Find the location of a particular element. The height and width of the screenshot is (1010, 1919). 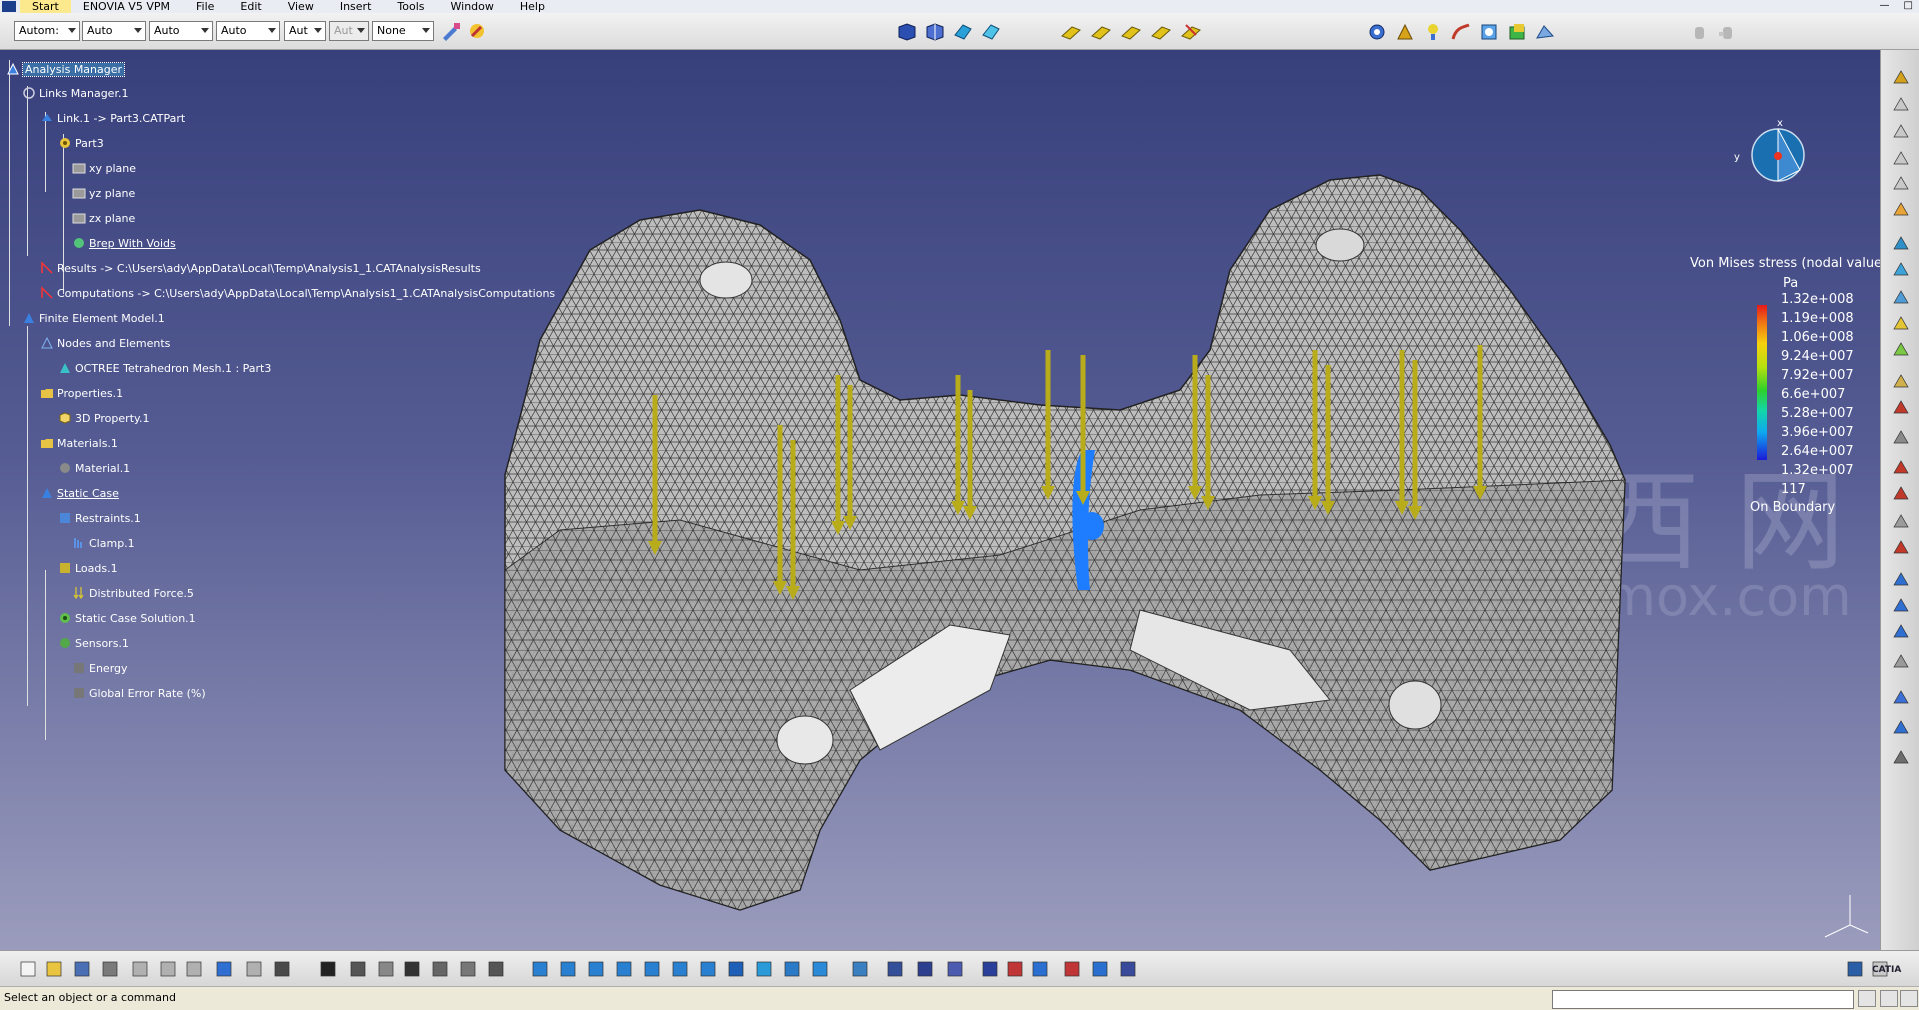

menu-edit: Edit is located at coordinates (251, 6).